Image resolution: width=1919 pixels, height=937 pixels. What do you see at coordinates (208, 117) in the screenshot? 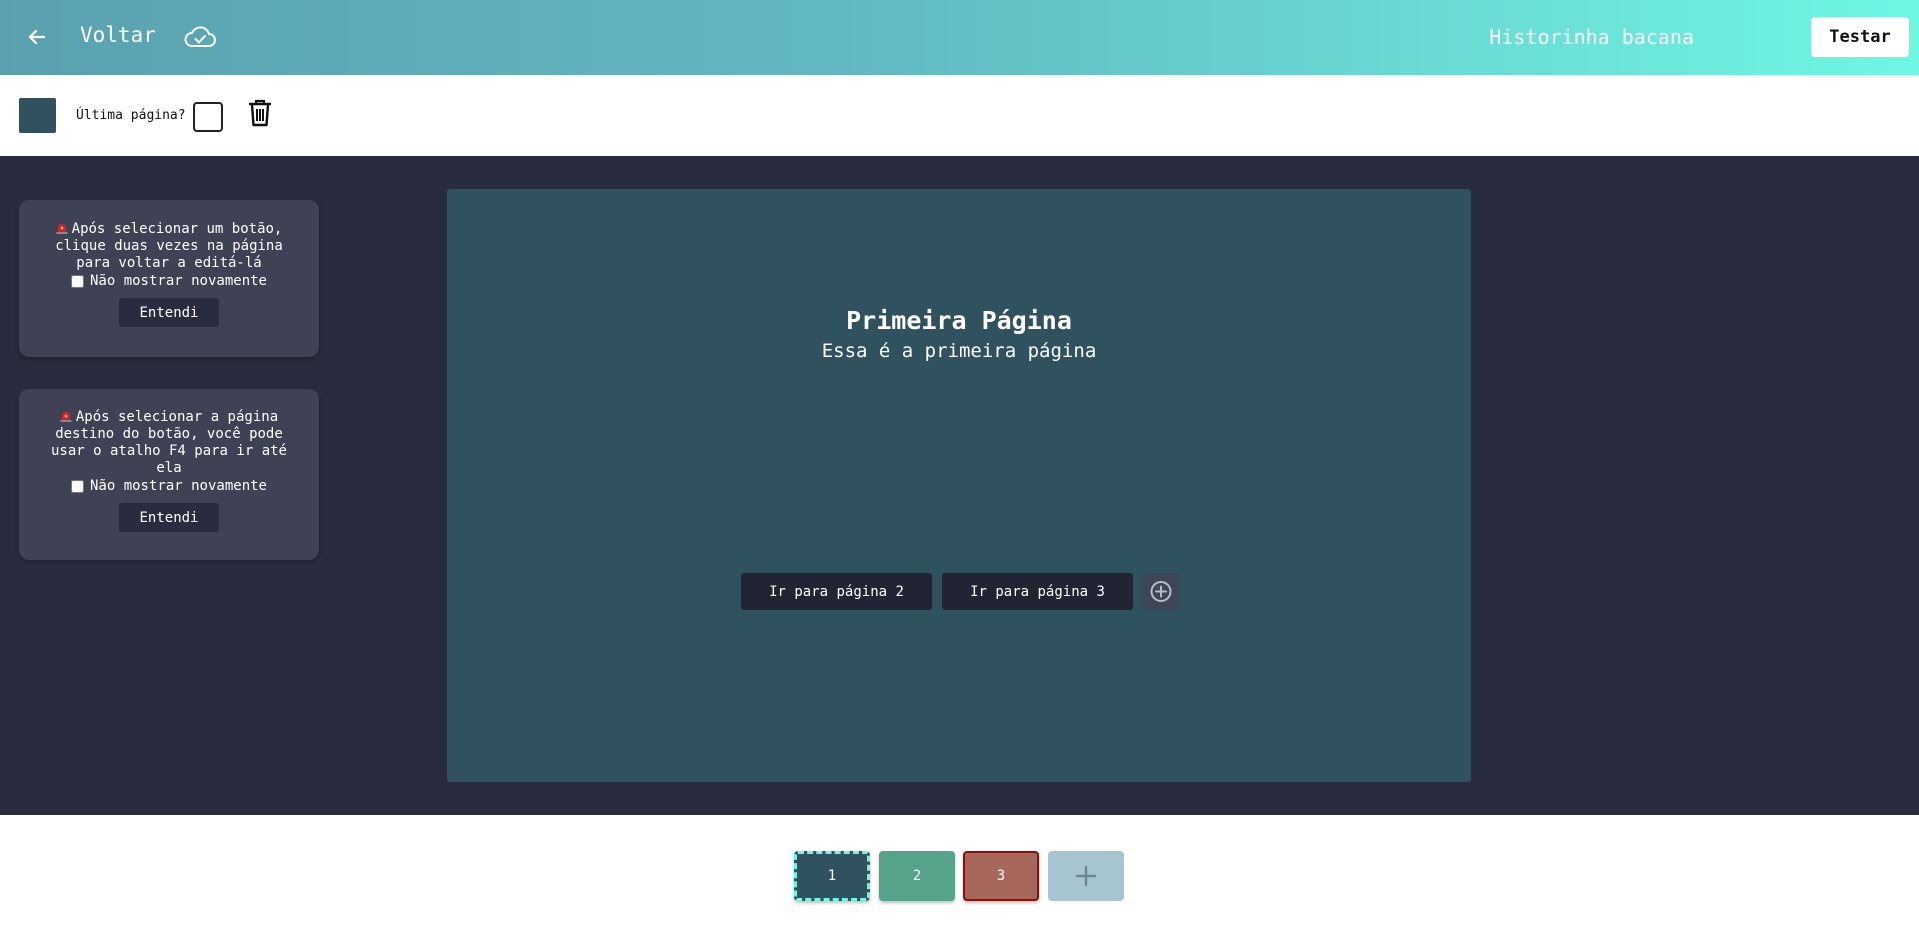
I see `last-page-checkbox` at bounding box center [208, 117].